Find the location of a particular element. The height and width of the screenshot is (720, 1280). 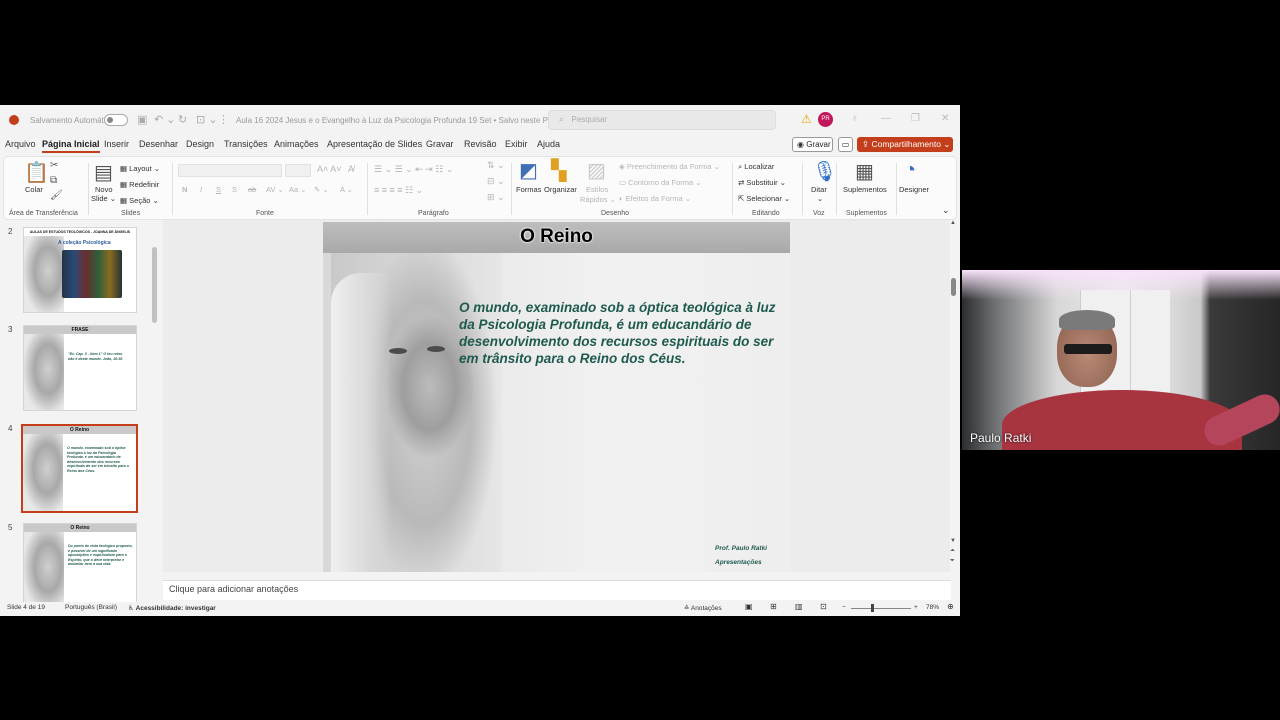

italic-button: I is located at coordinates (201, 189).